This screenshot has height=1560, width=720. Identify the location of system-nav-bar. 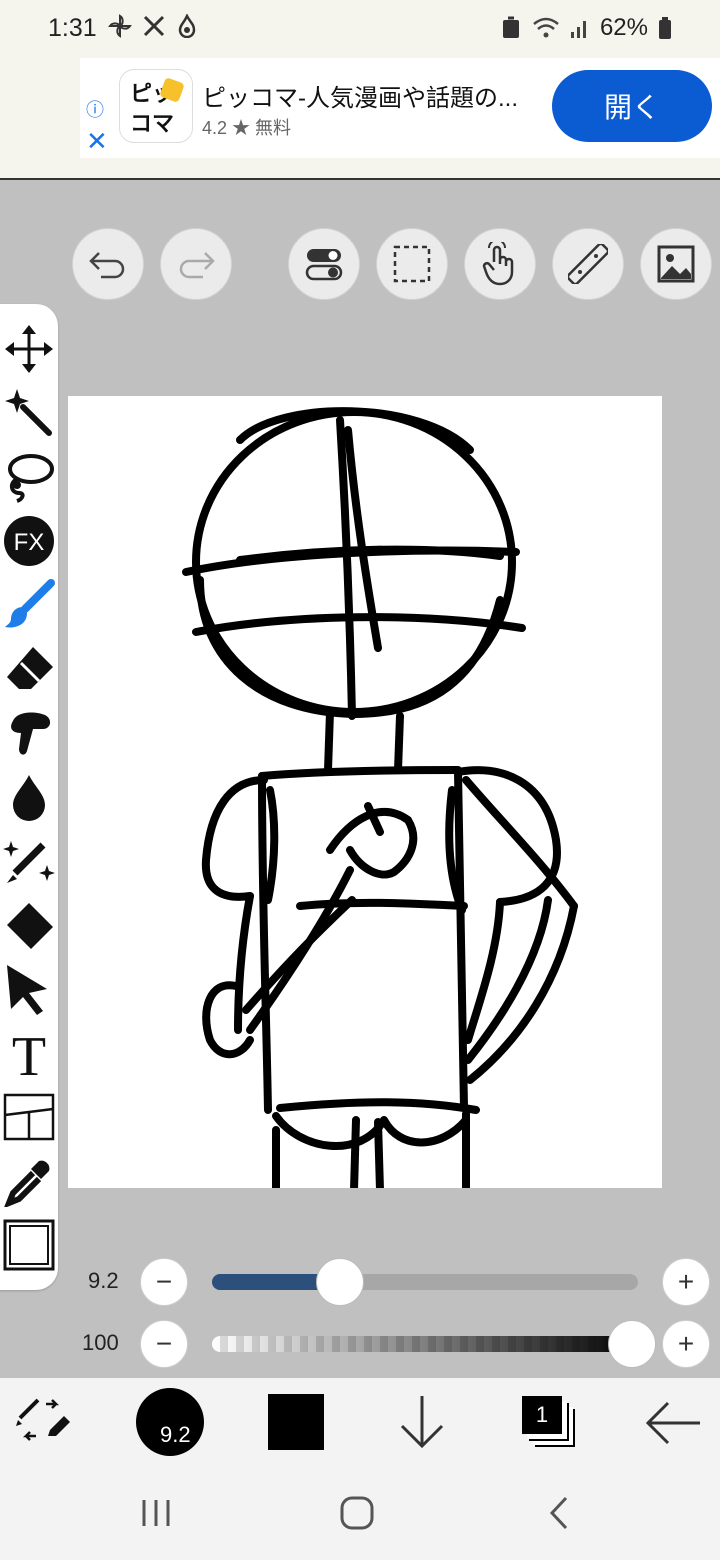
(360, 1513).